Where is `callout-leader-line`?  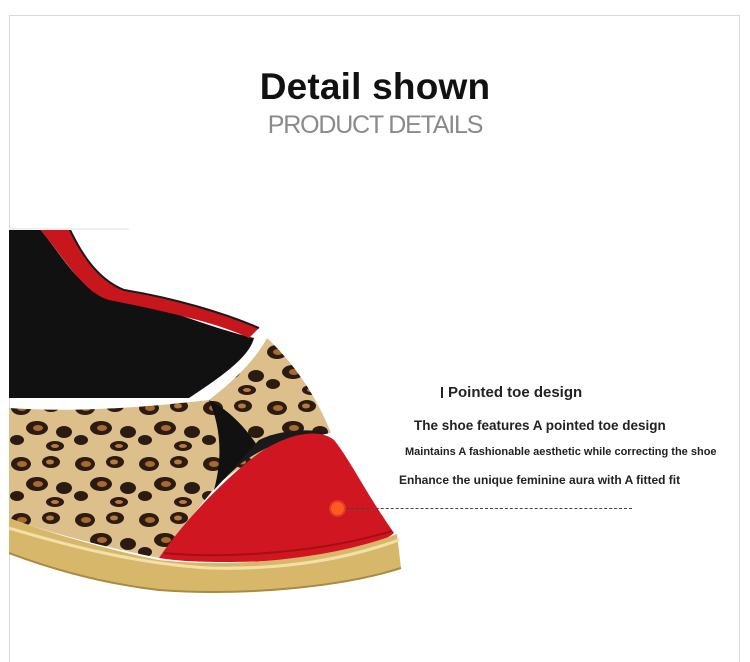
callout-leader-line is located at coordinates (489, 508).